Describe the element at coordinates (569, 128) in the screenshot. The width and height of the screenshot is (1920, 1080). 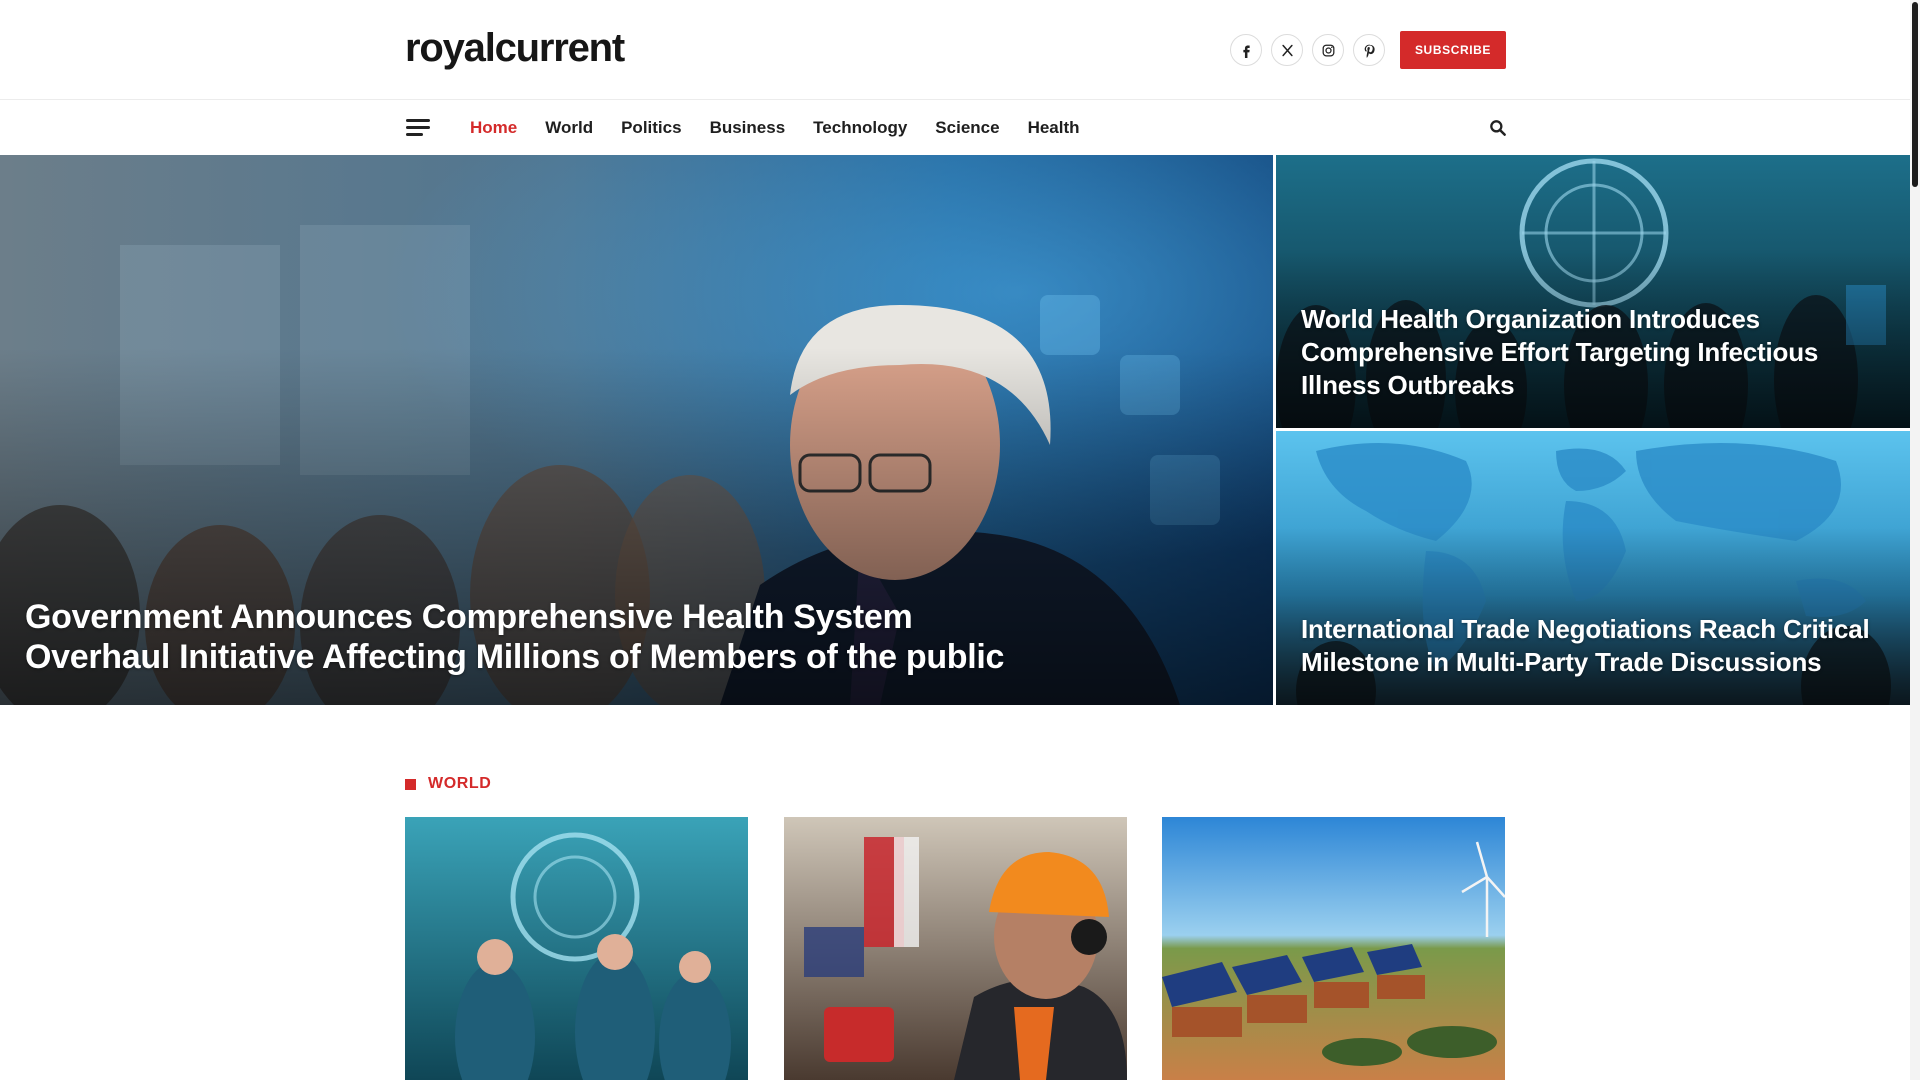
I see `nav-item-world: World` at that location.